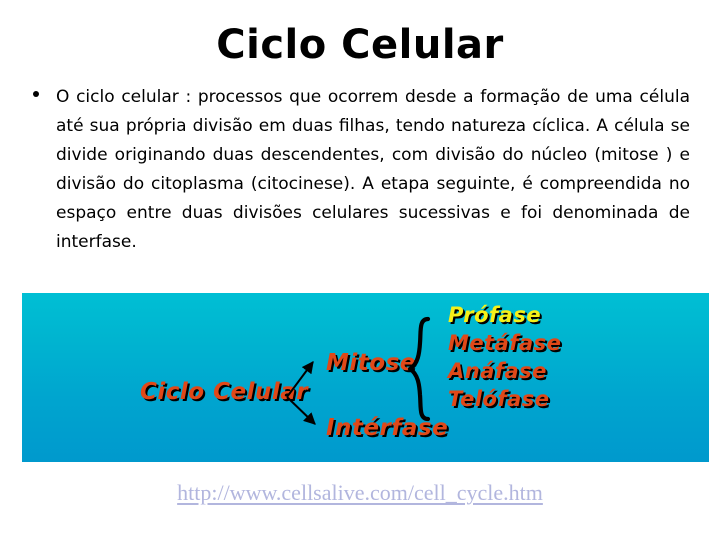 This screenshot has width=720, height=540. I want to click on diagram-phase-label-telofase: Telófase, so click(499, 399).